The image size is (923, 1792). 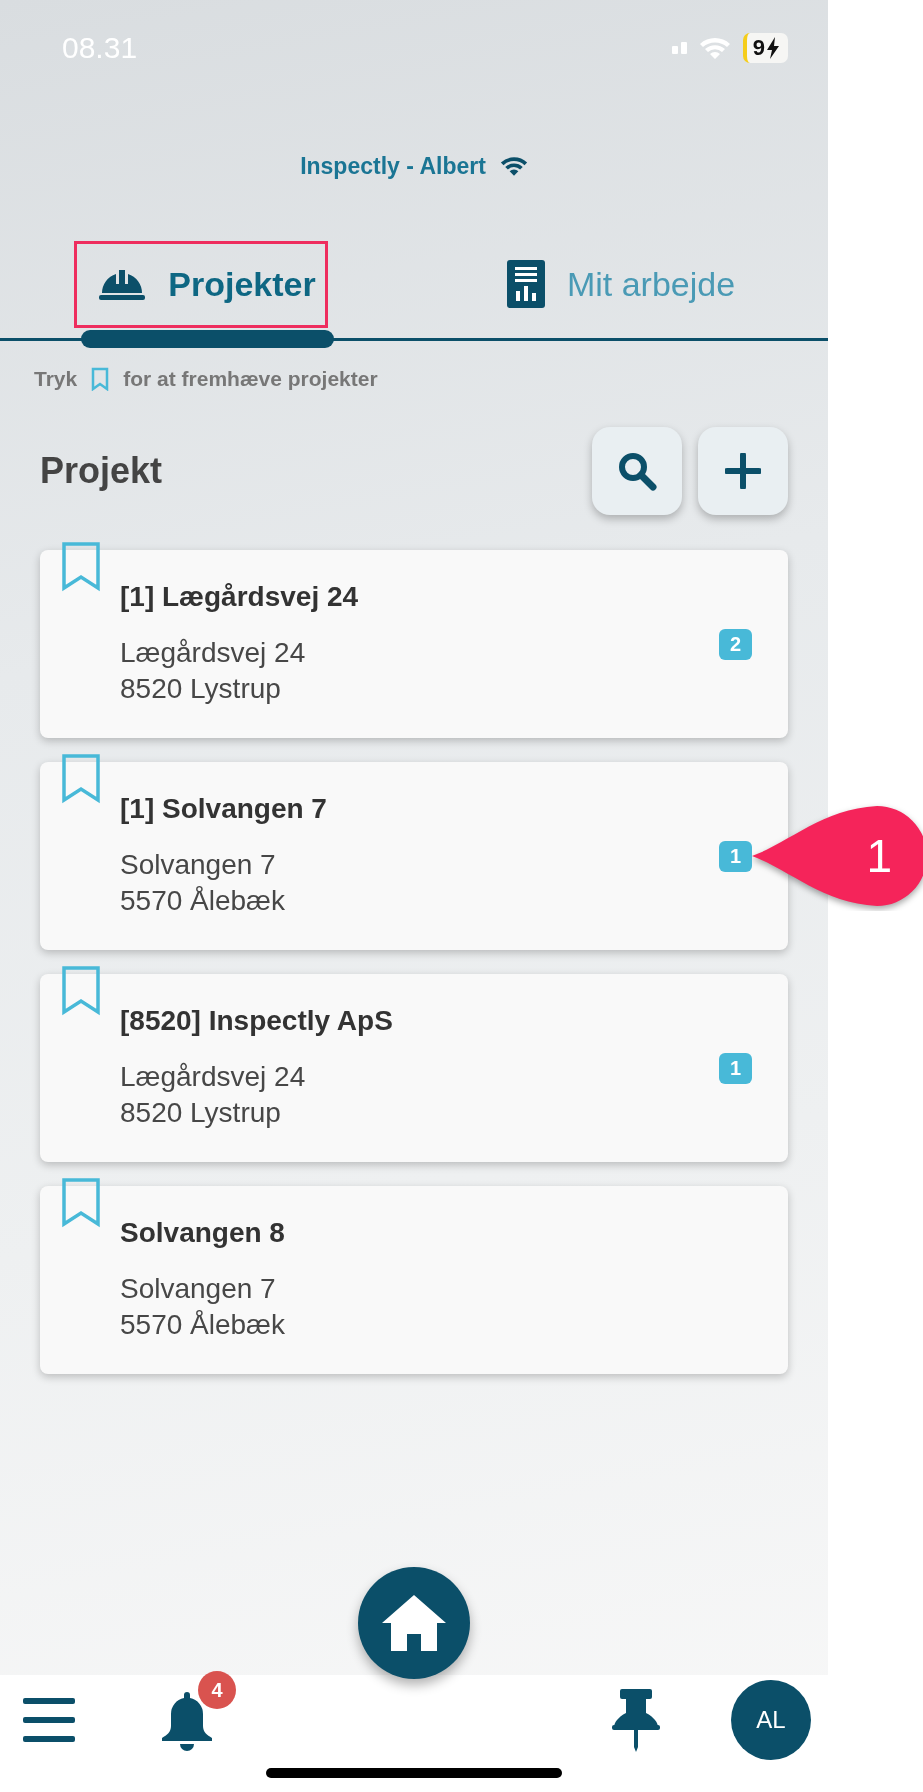 What do you see at coordinates (250, 379) in the screenshot?
I see `hint-text: for at fremhæve projekter` at bounding box center [250, 379].